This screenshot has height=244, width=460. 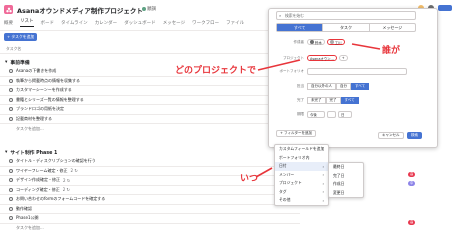 What do you see at coordinates (279, 65) in the screenshot?
I see `arrow-where` at bounding box center [279, 65].